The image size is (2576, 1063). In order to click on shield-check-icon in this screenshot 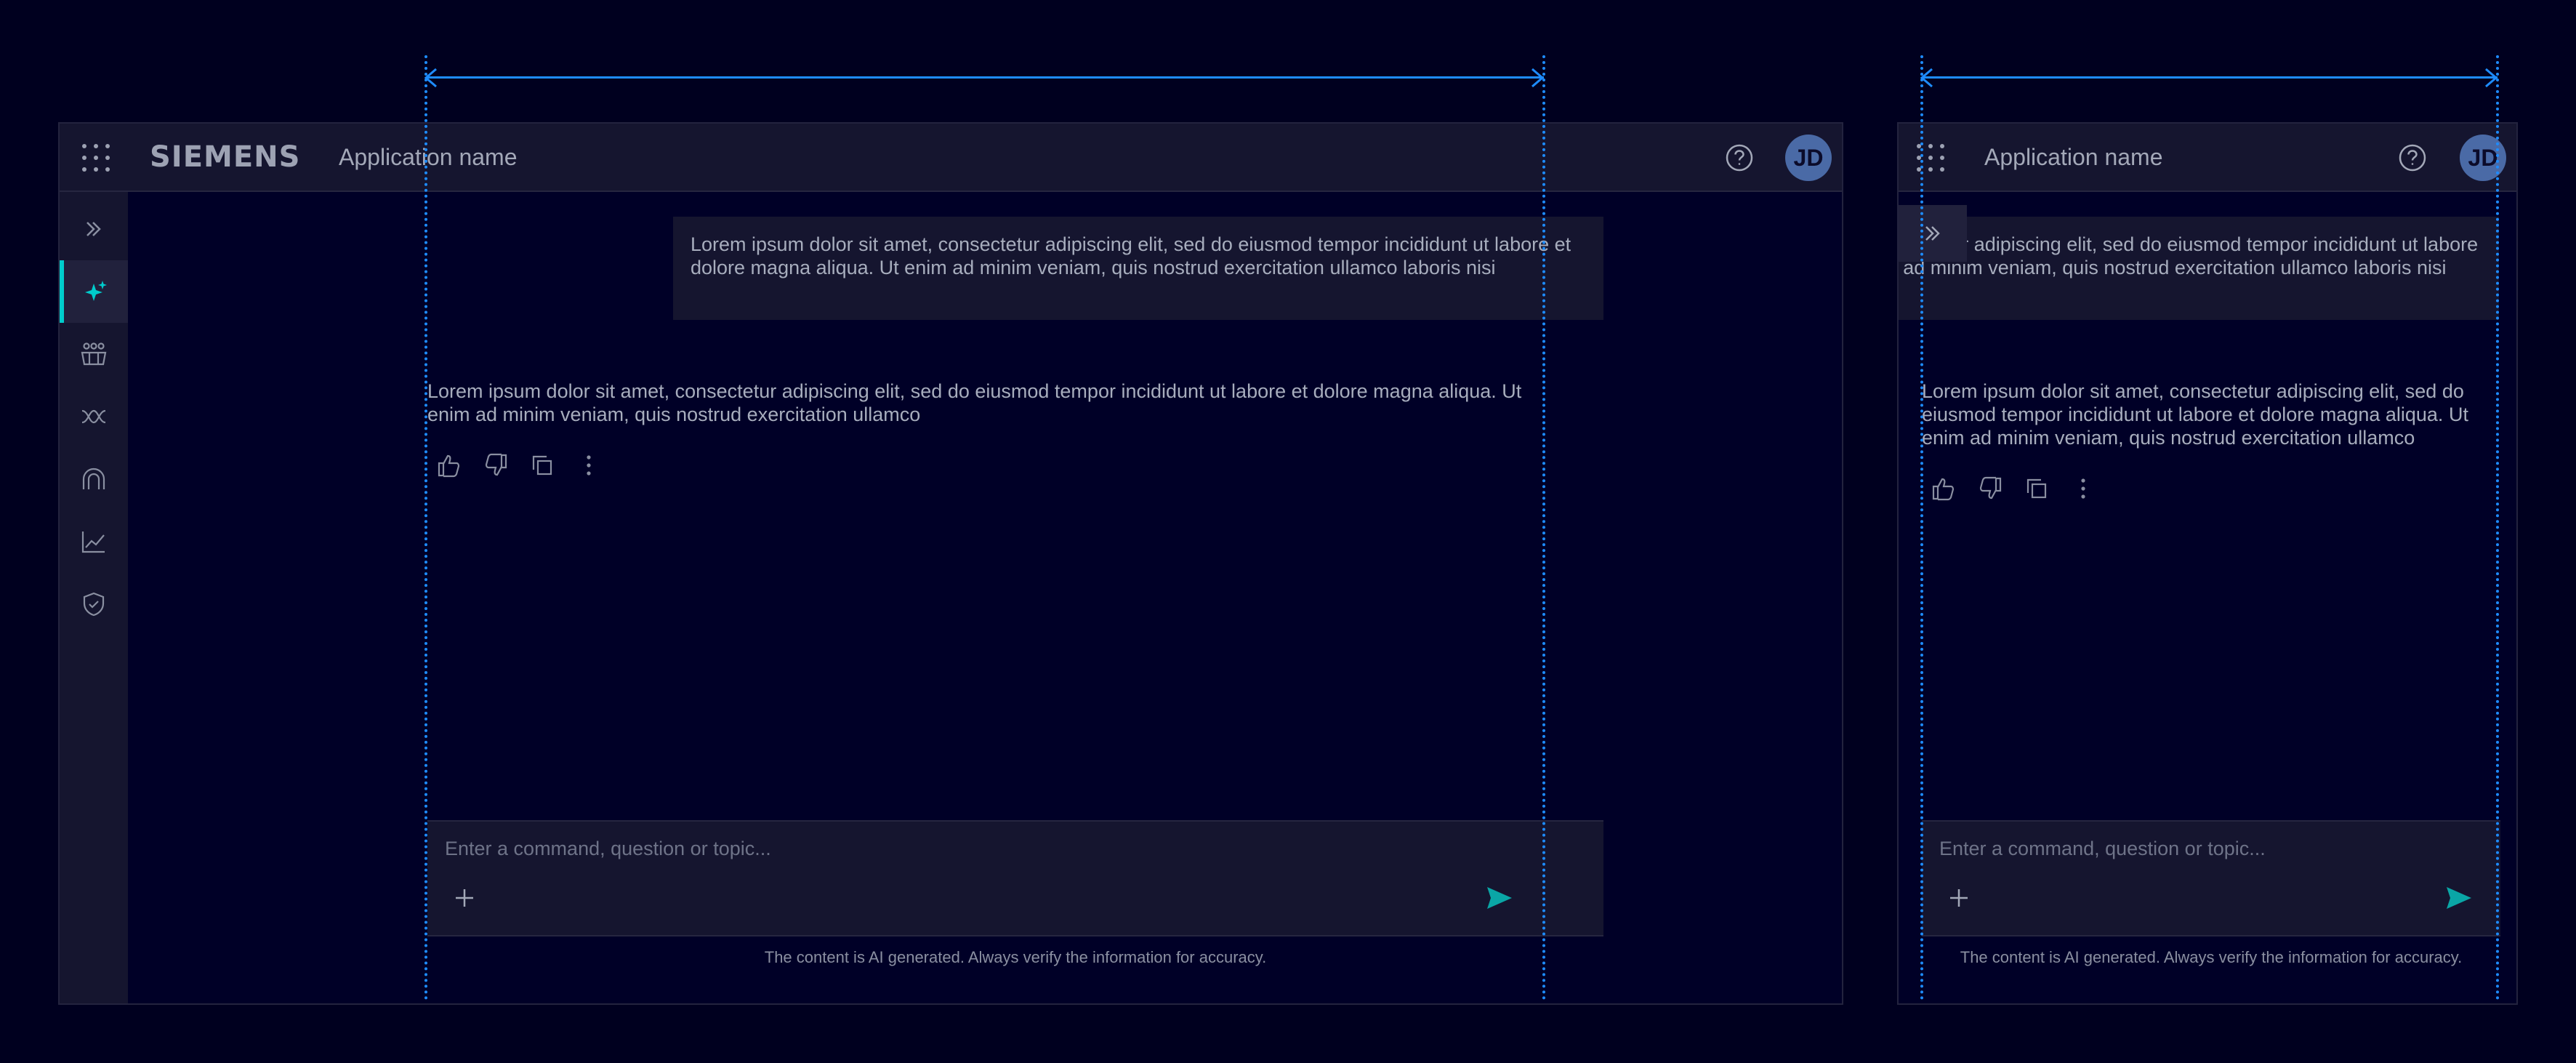, I will do `click(93, 604)`.